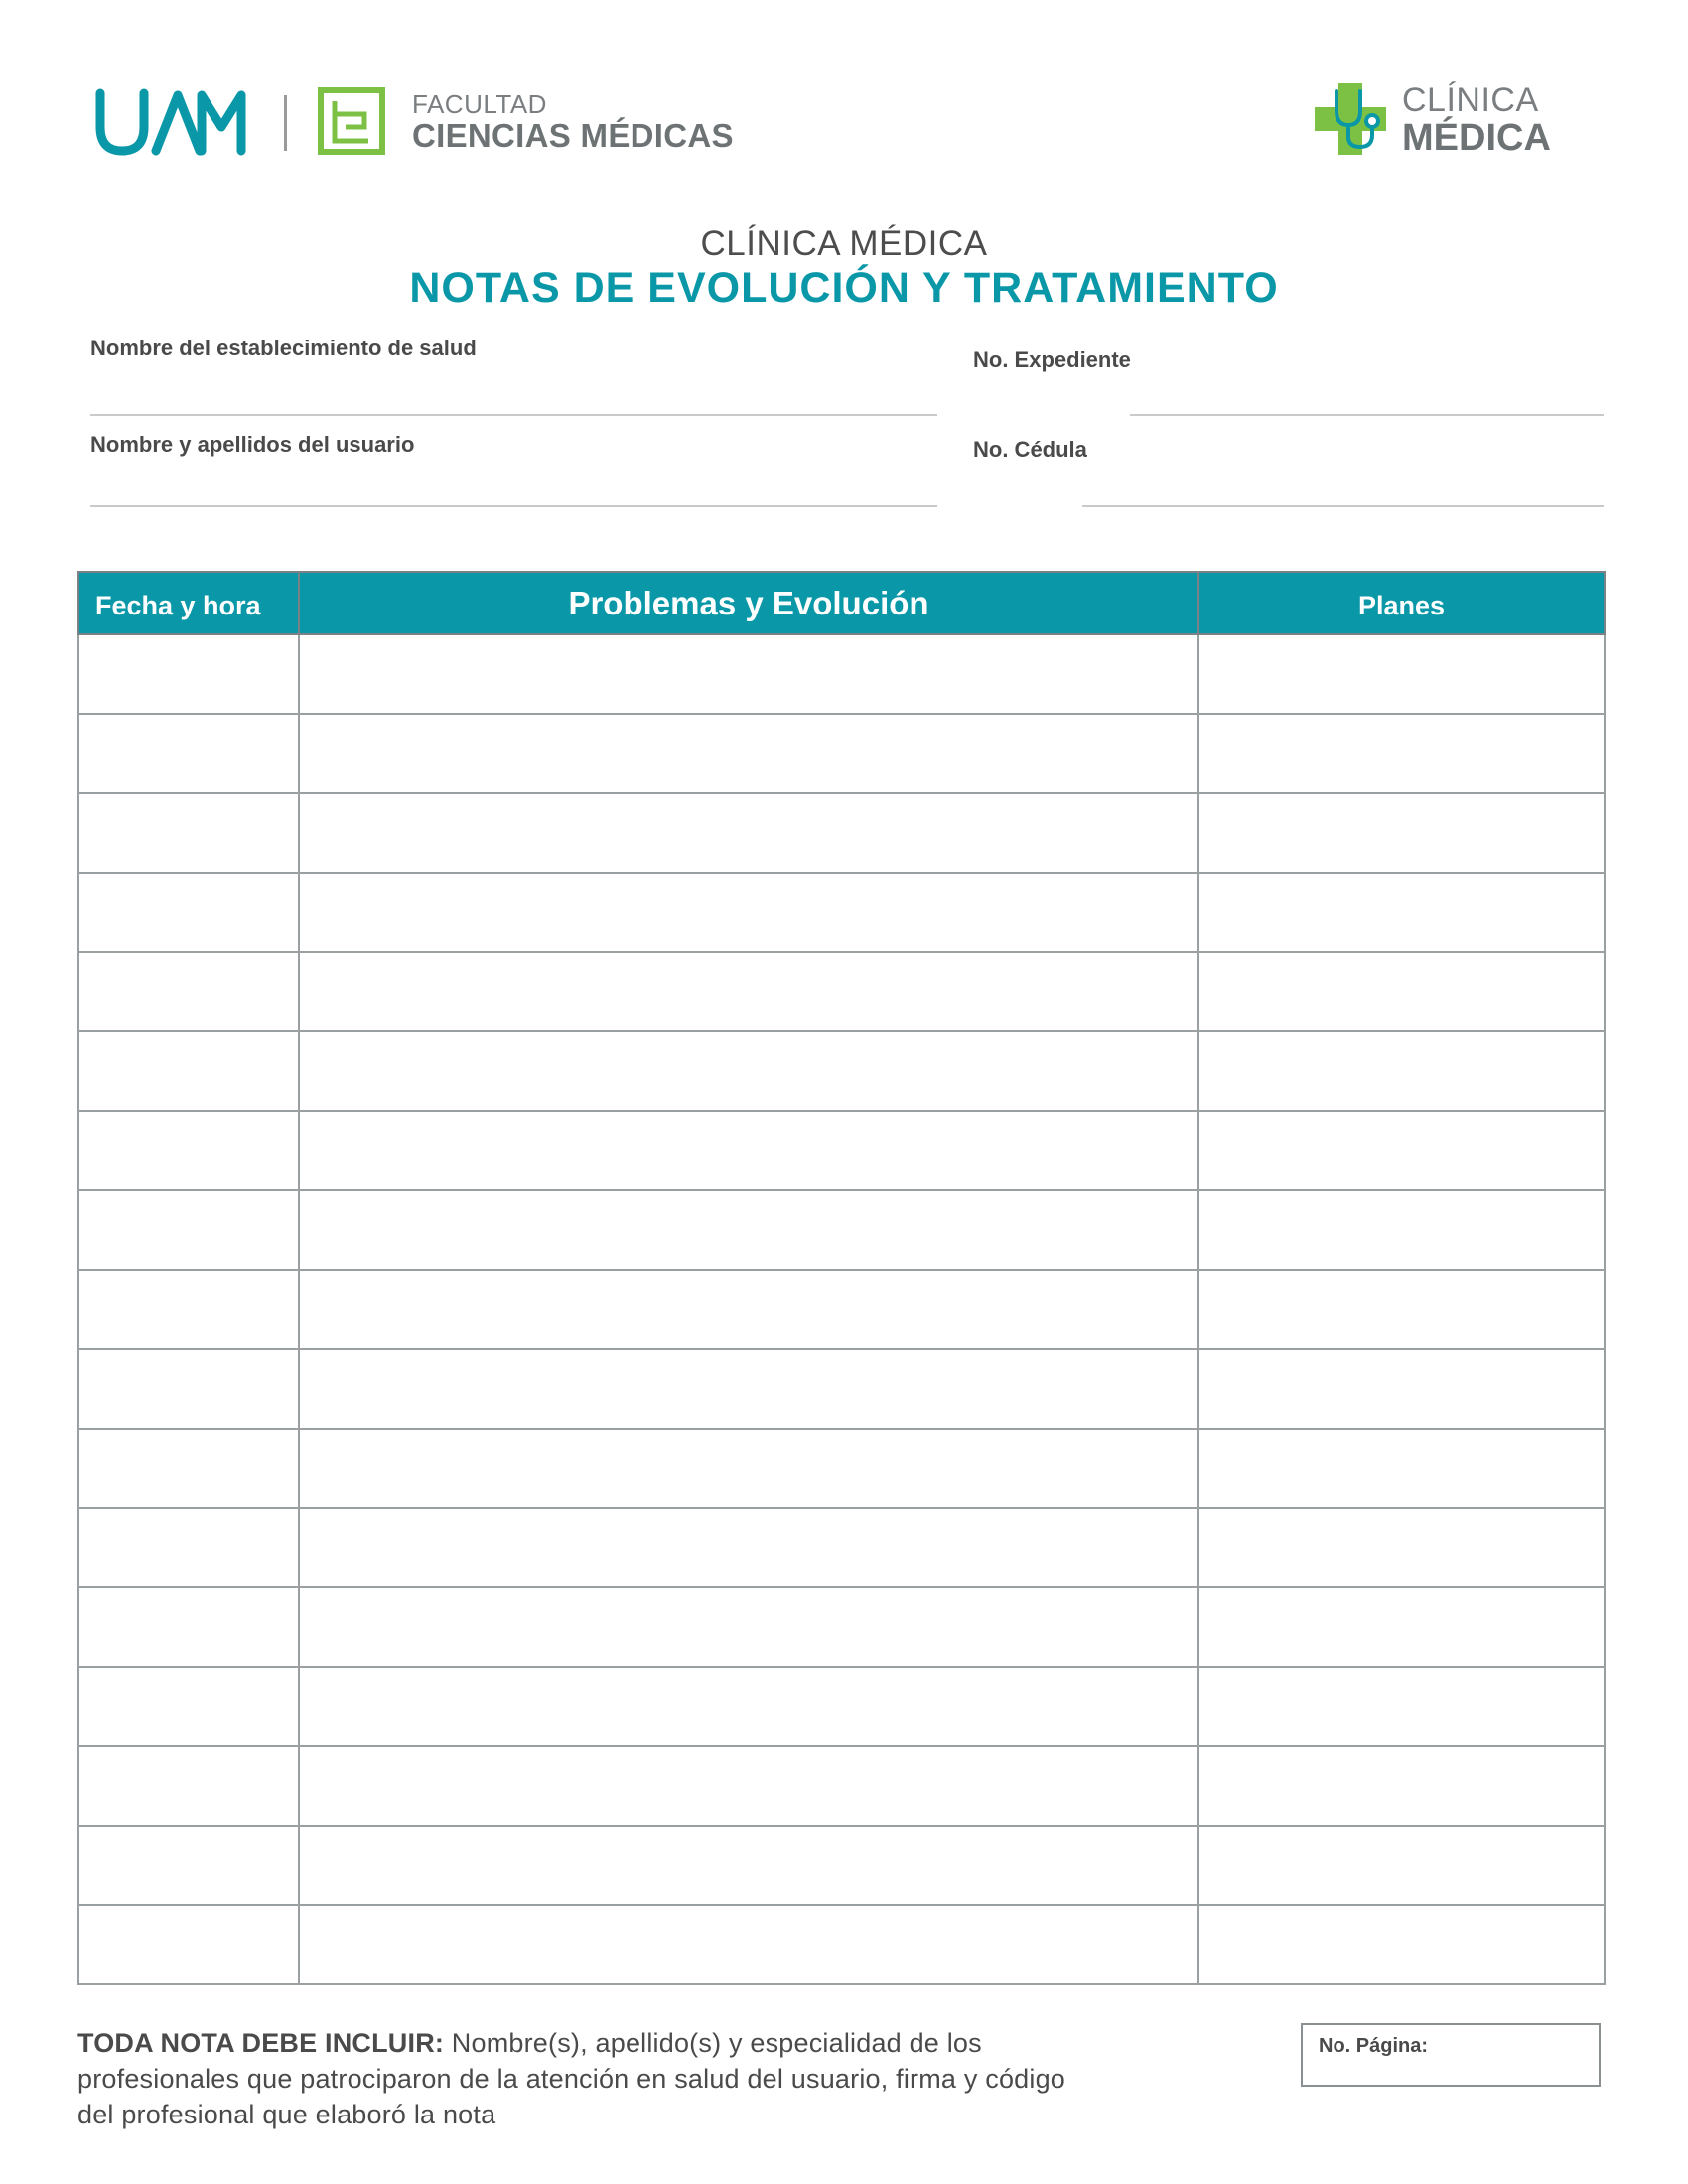  Describe the element at coordinates (285, 123) in the screenshot. I see `logo-separator` at that location.